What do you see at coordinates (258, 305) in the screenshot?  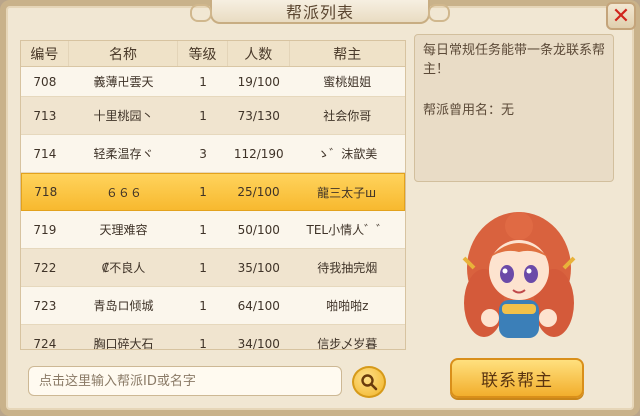 I see `cell-members: 64/100` at bounding box center [258, 305].